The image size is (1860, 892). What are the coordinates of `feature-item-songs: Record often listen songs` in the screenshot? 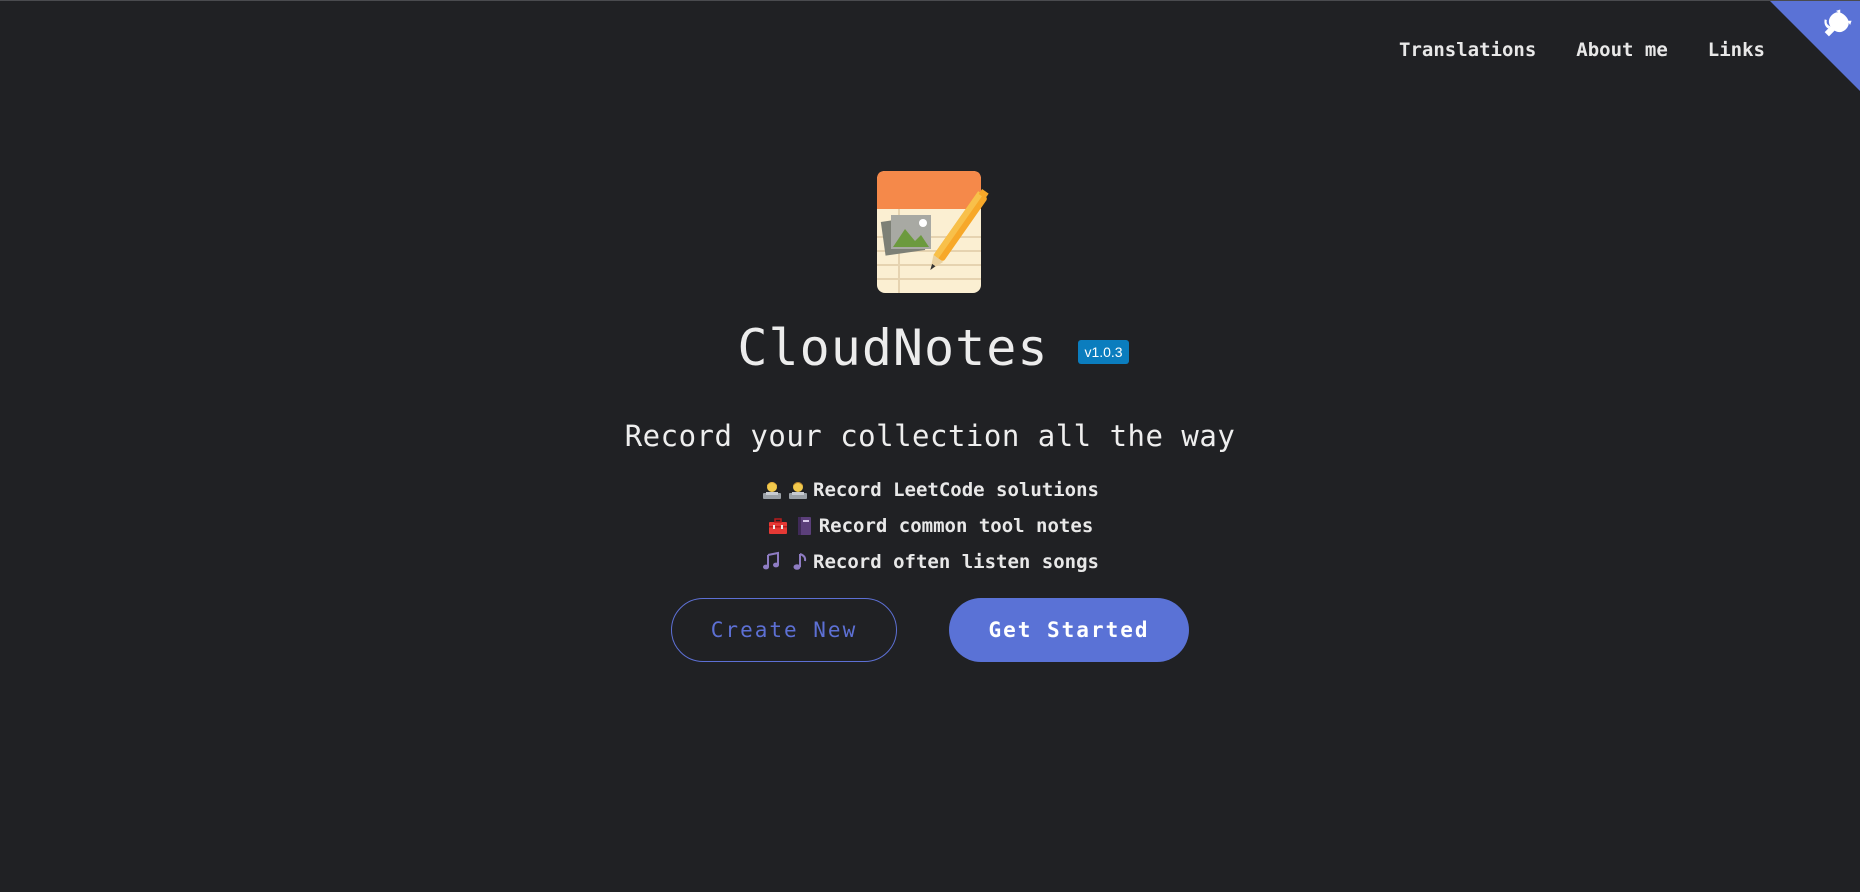 It's located at (930, 561).